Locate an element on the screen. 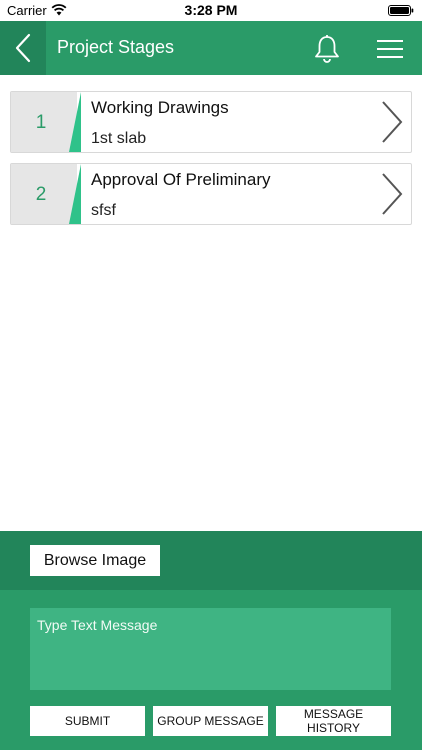  stage-number: 1 is located at coordinates (41, 122).